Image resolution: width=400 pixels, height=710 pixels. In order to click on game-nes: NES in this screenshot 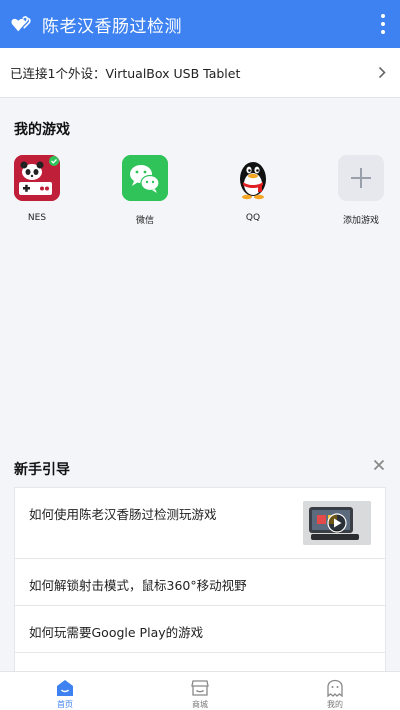, I will do `click(37, 189)`.